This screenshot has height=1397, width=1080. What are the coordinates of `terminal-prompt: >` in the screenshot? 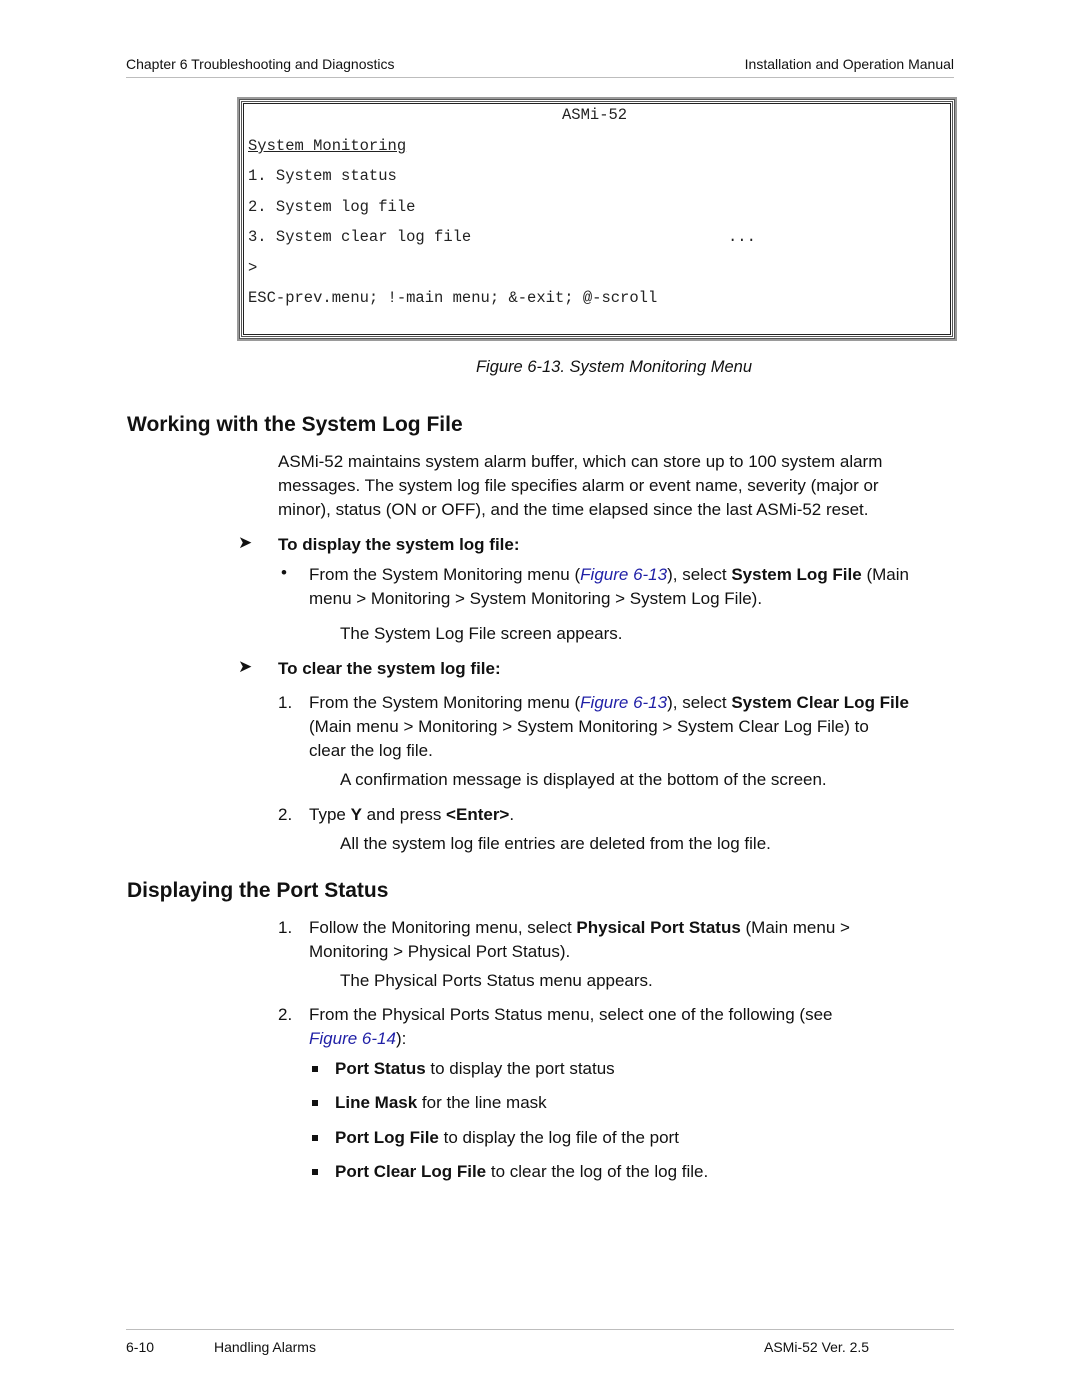 It's located at (253, 268).